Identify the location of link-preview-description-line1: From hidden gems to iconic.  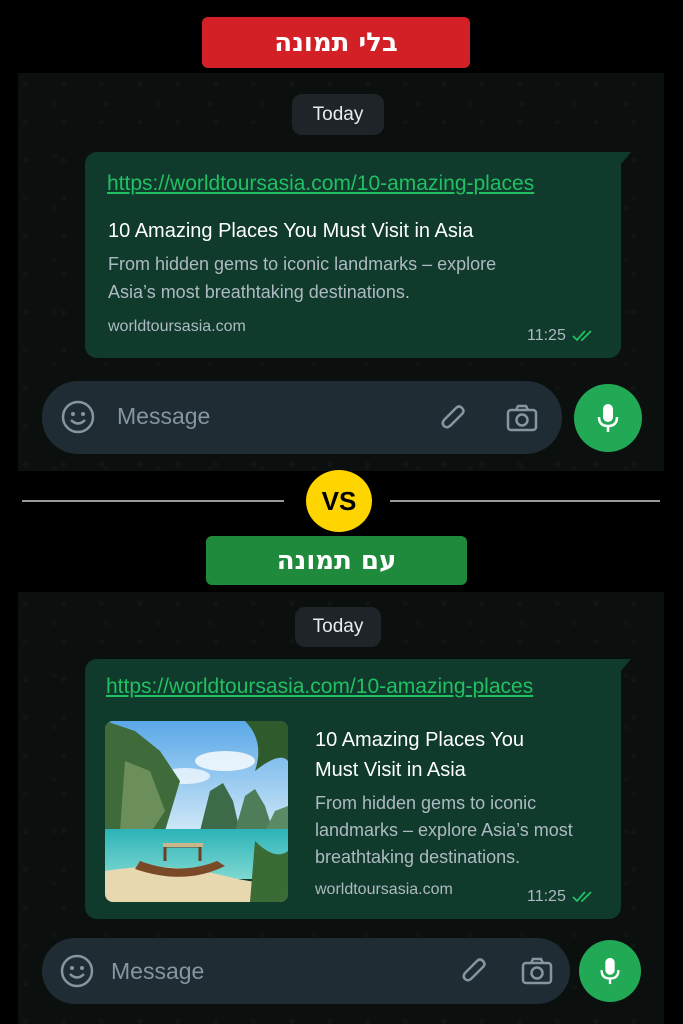
(426, 803).